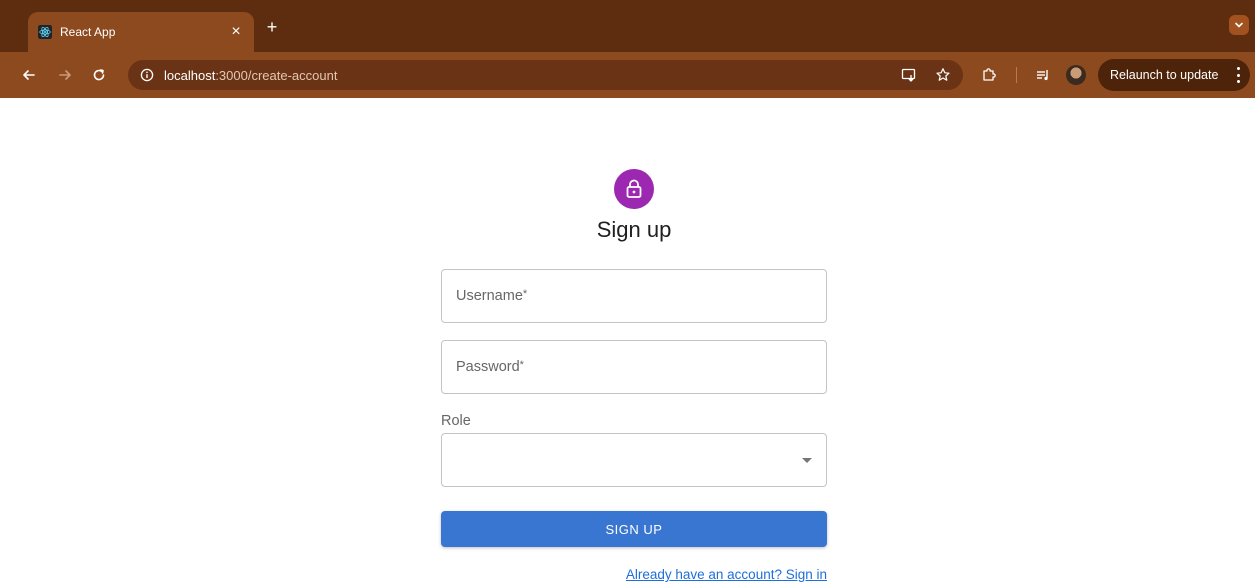 The height and width of the screenshot is (582, 1255). I want to click on arrow-drop-down-icon, so click(807, 460).